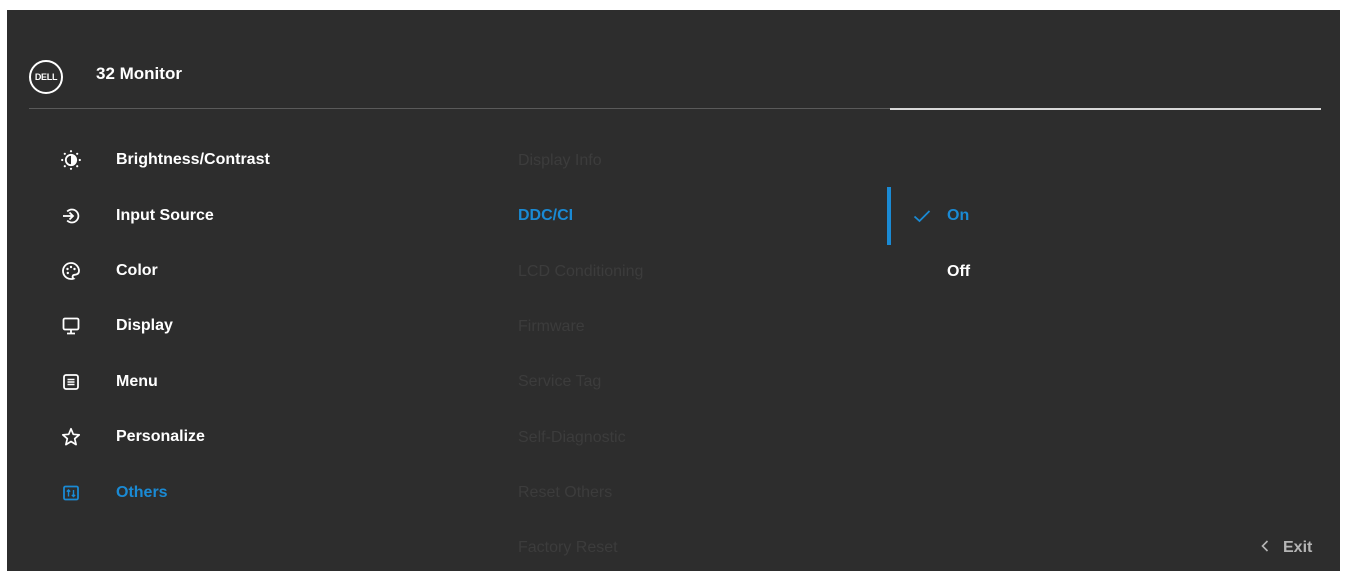 This screenshot has height=571, width=1345. I want to click on menu-item-label: Menu, so click(137, 381).